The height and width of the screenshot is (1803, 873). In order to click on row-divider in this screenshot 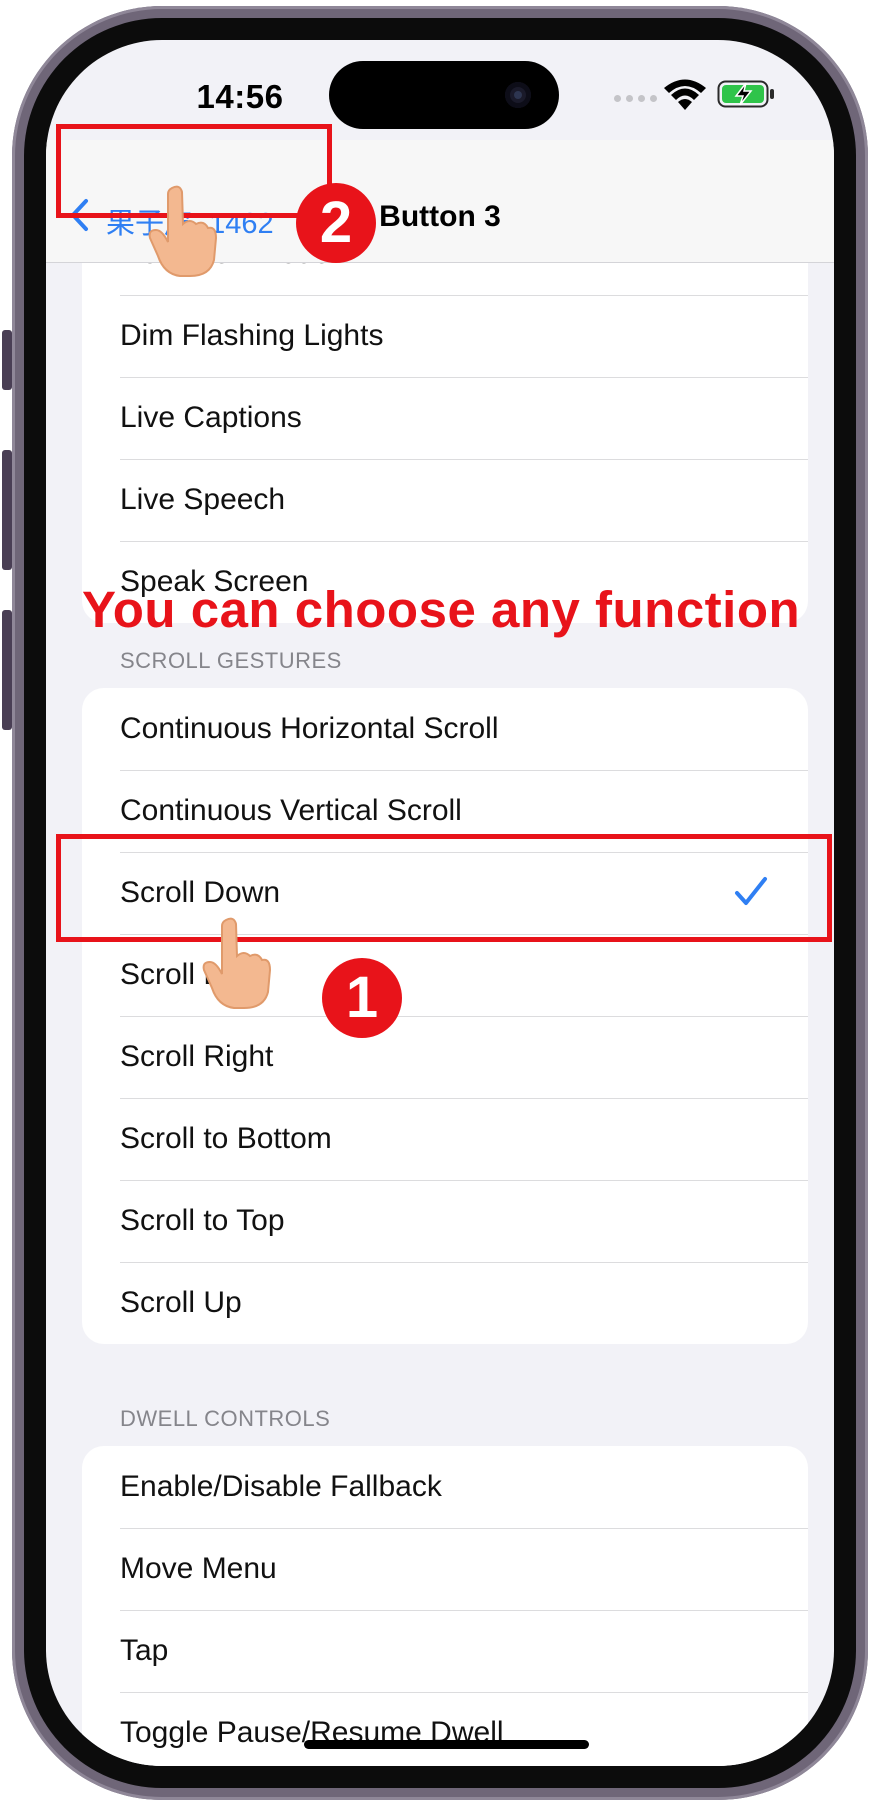, I will do `click(464, 1610)`.